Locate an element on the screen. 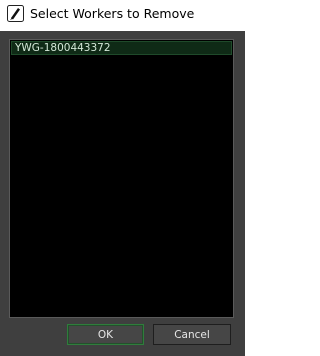 The image size is (320, 356). title-bar: Select Workers to Remove is located at coordinates (122, 15).